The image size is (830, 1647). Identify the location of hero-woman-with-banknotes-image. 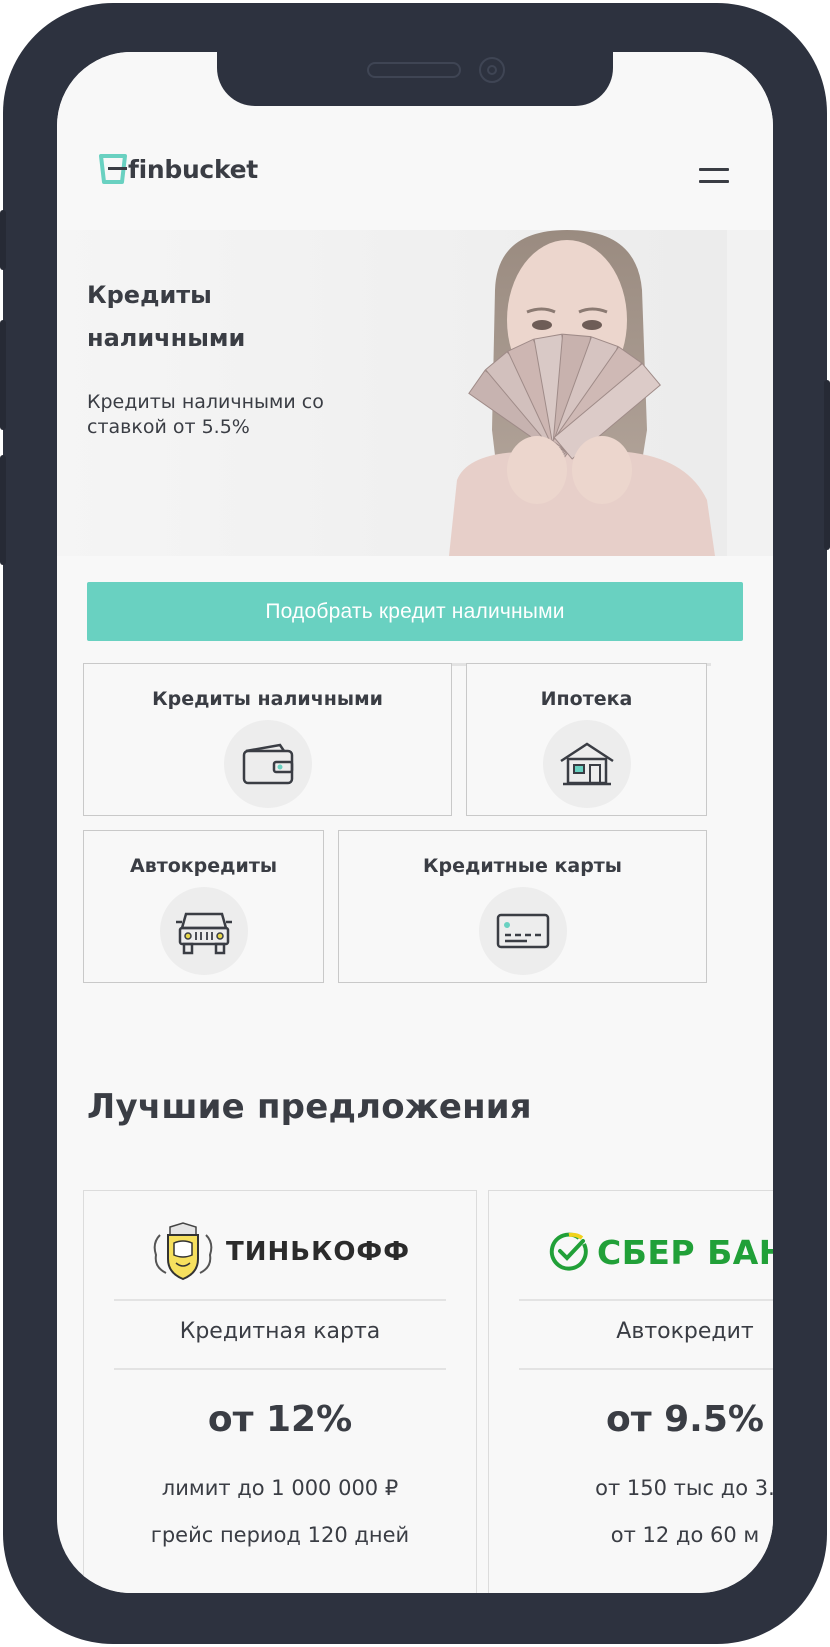
(611, 393).